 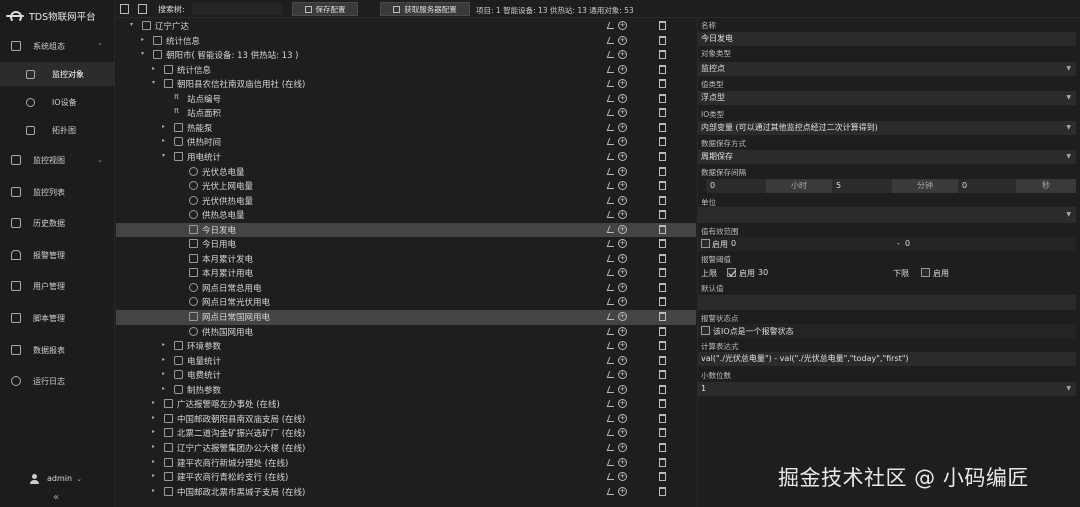 I want to click on alarm-state-checkbox, so click(x=705, y=330).